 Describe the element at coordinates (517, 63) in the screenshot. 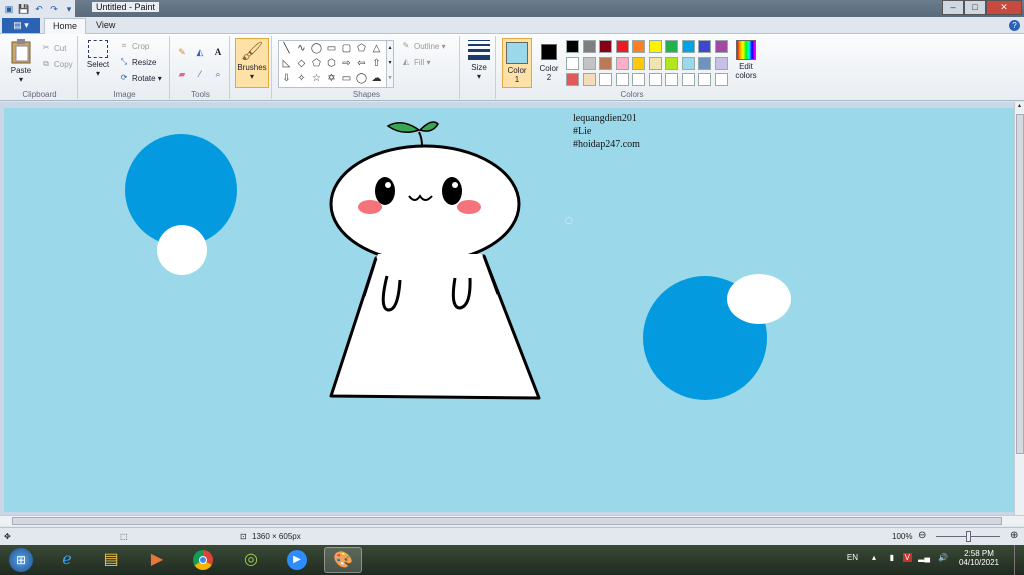

I see `color1-button: Color 1` at that location.